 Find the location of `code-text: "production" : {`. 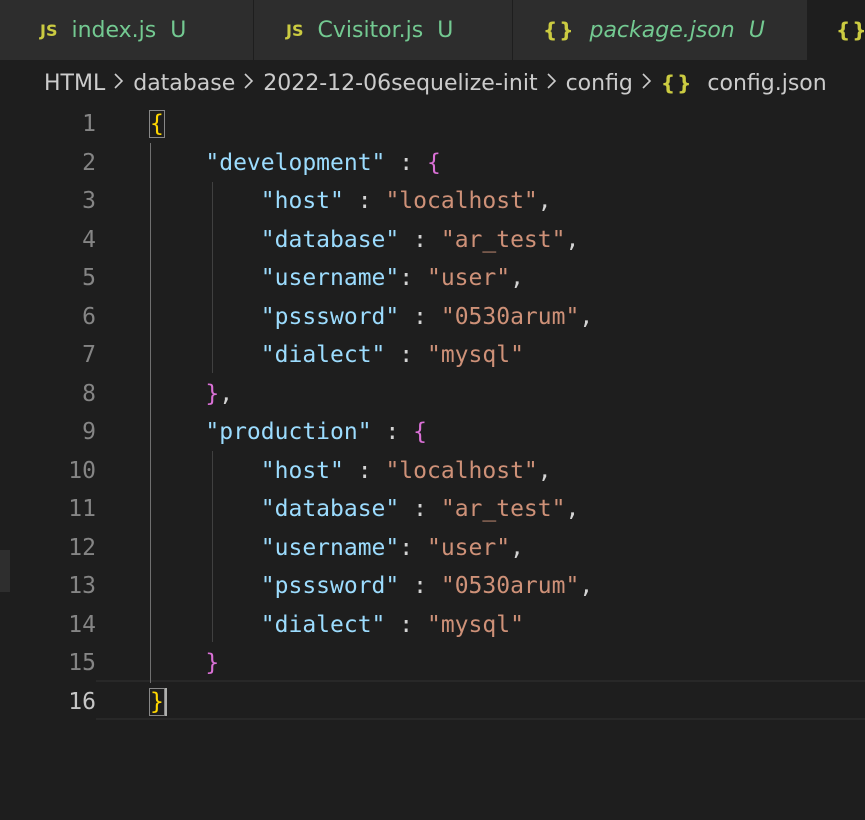

code-text: "production" : { is located at coordinates (316, 432).